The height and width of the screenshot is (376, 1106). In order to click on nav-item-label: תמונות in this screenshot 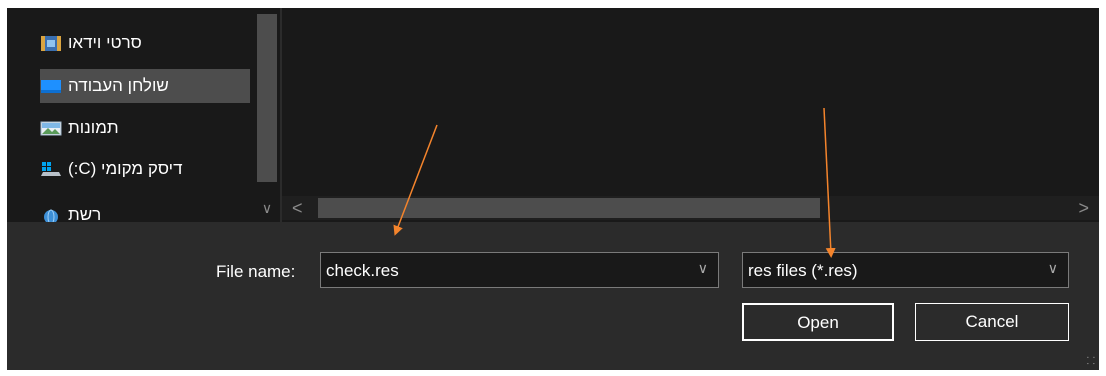, I will do `click(93, 127)`.